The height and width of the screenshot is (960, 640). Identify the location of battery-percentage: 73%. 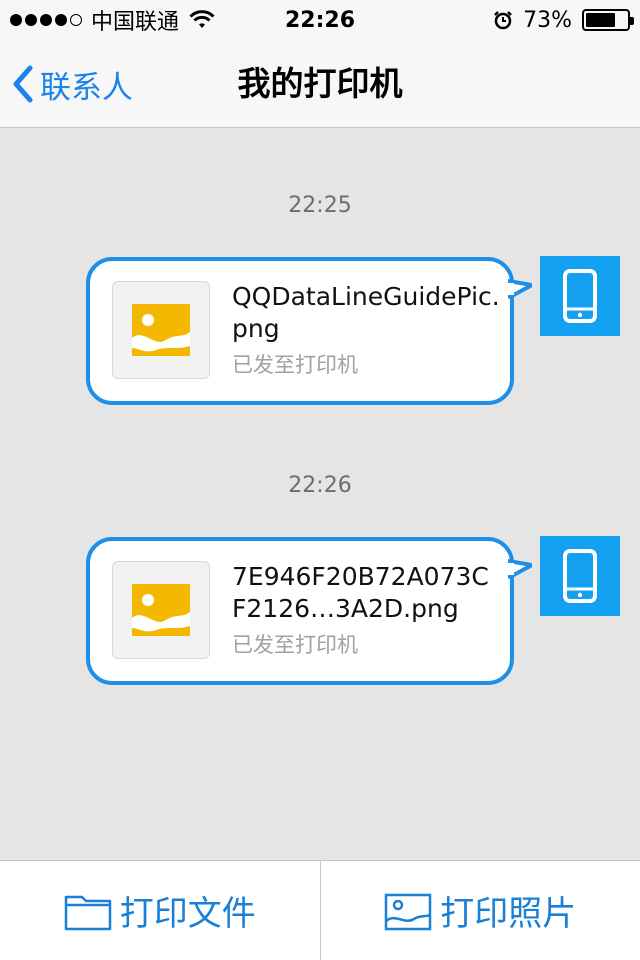
(547, 20).